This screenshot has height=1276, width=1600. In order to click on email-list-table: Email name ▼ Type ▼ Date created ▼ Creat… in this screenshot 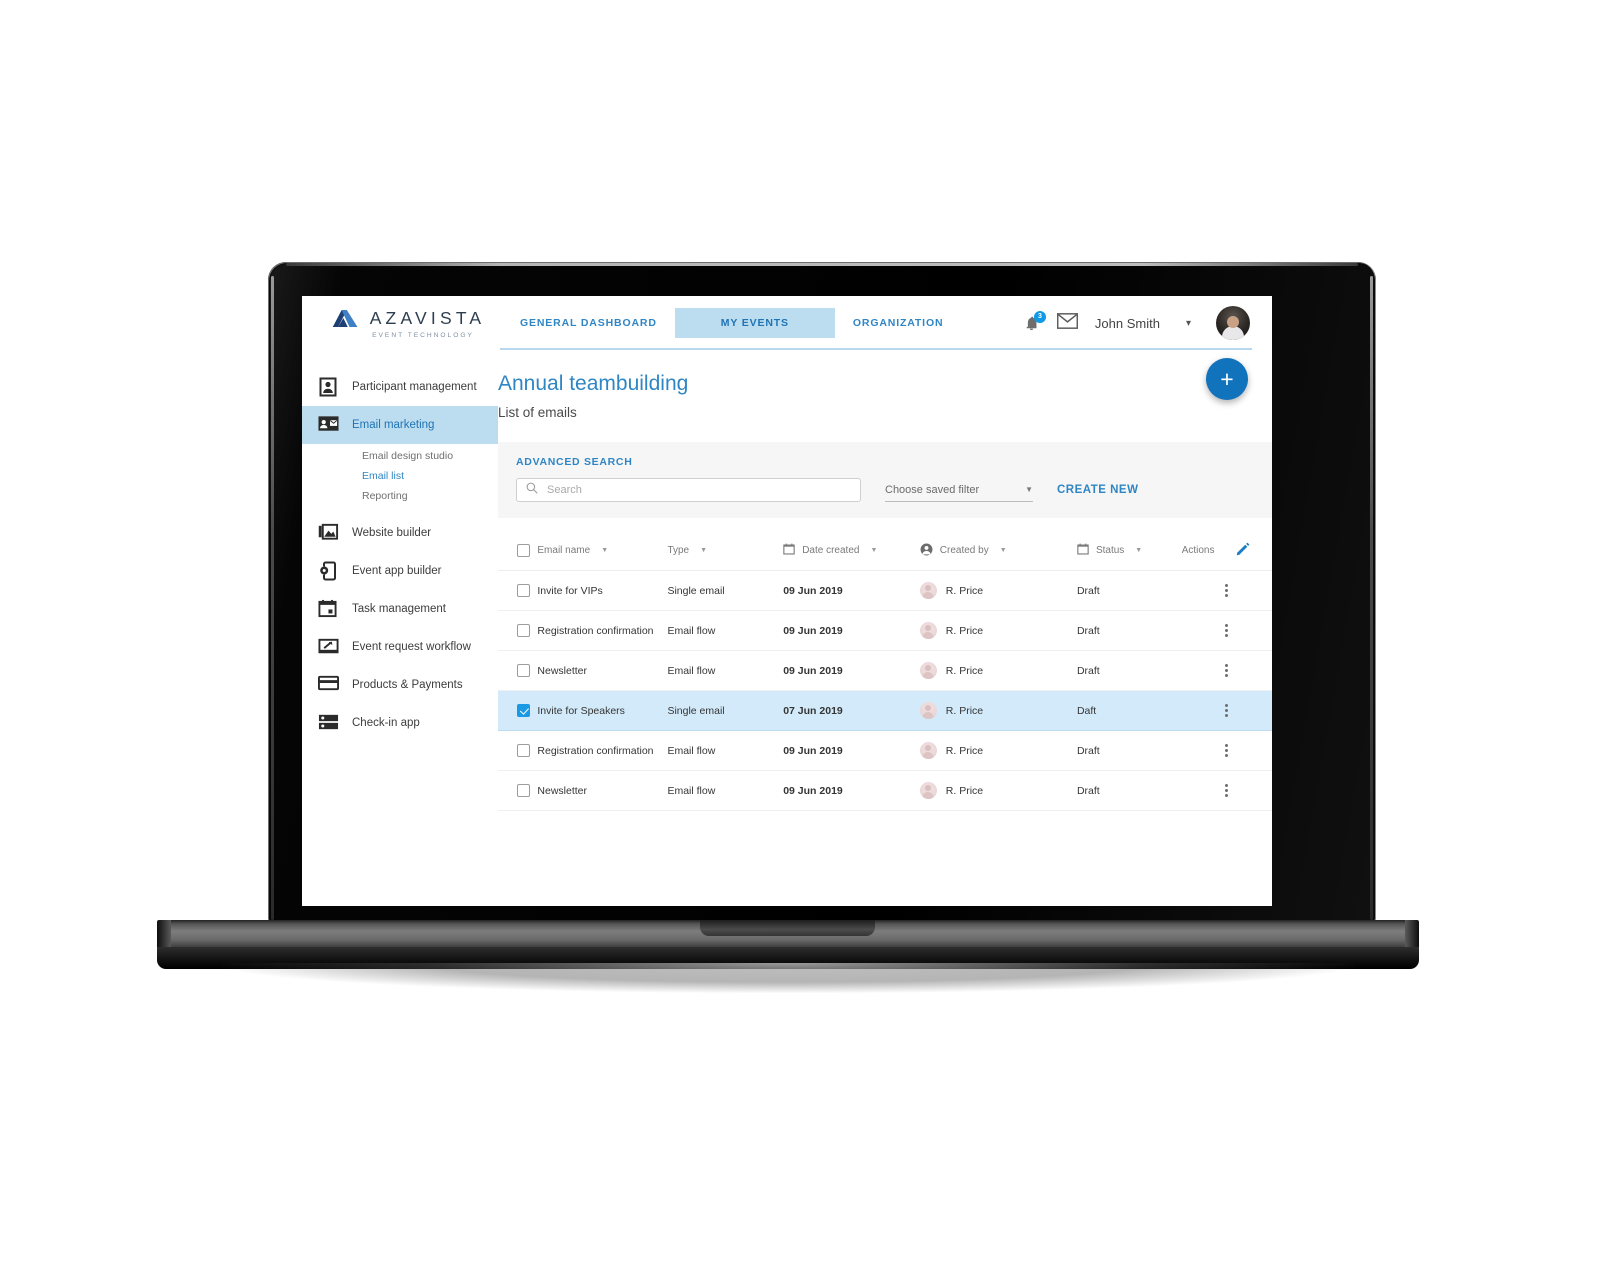, I will do `click(885, 671)`.